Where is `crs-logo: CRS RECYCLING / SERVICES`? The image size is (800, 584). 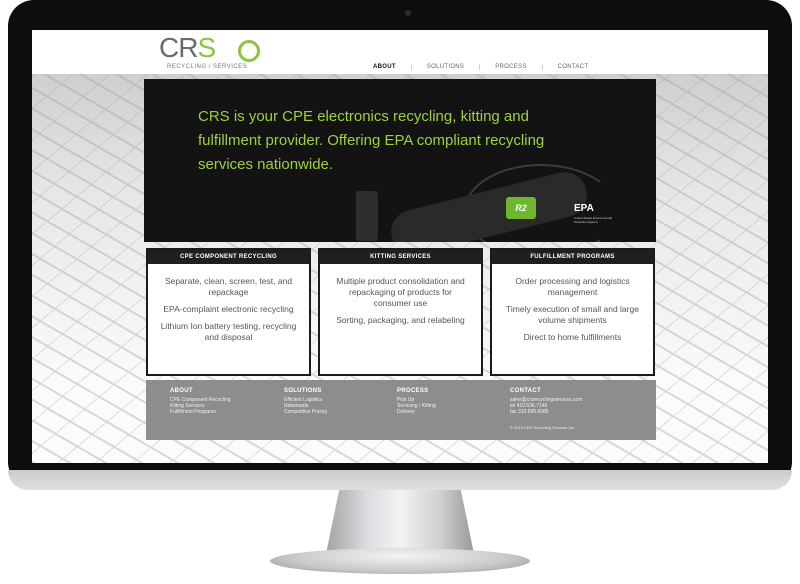
crs-logo: CRS RECYCLING / SERVICES is located at coordinates (209, 52).